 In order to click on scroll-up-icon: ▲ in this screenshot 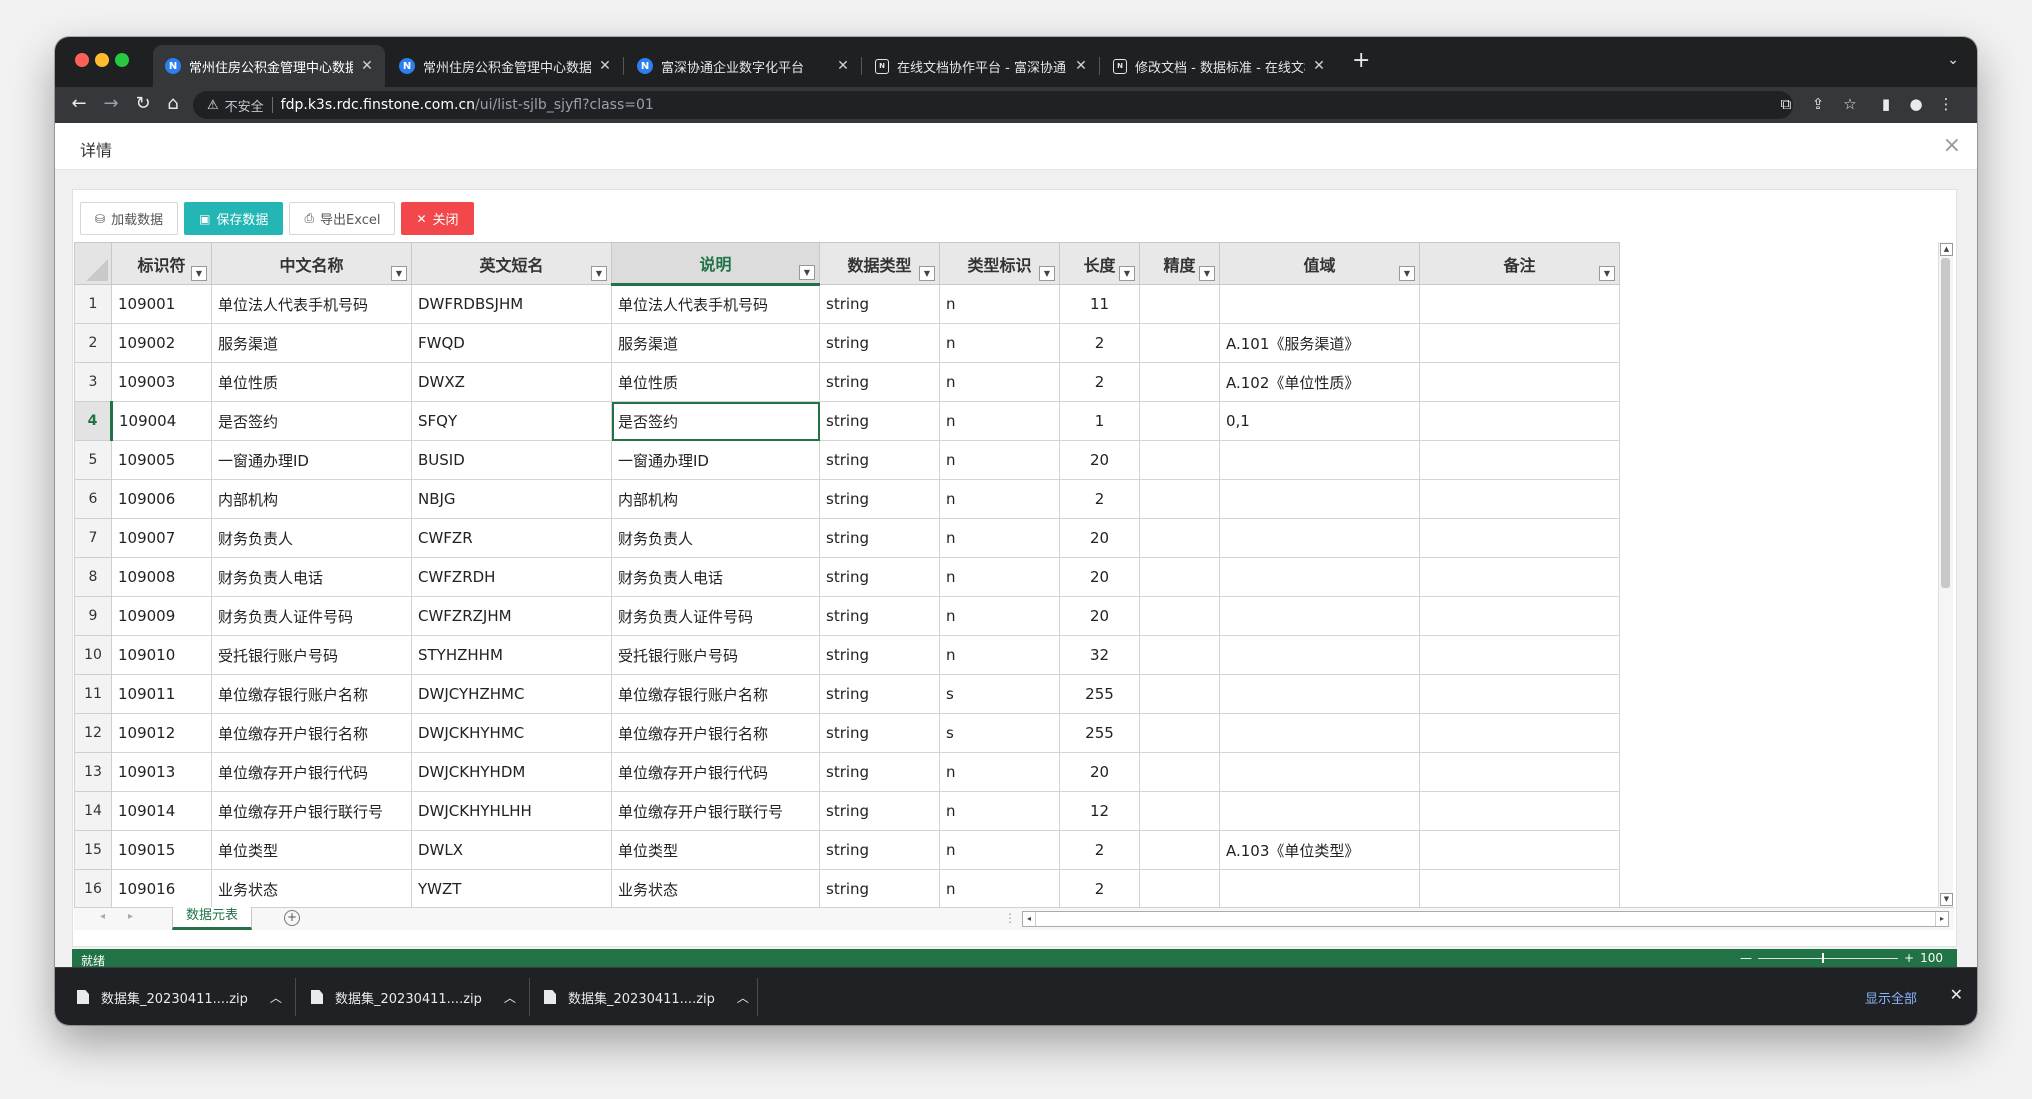, I will do `click(1946, 249)`.